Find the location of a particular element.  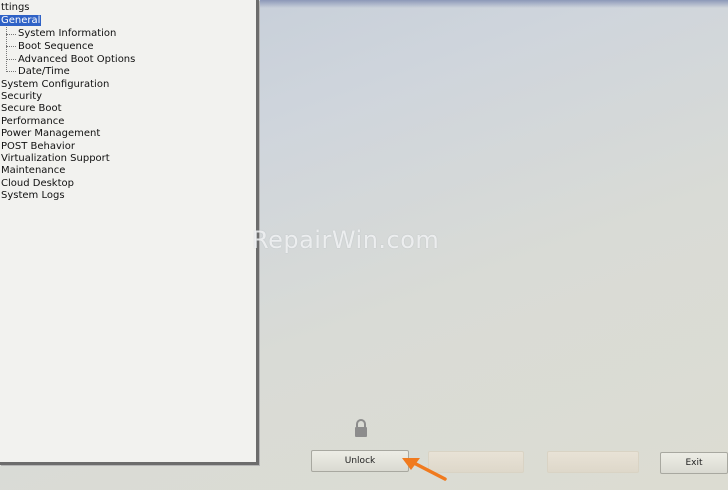

tree-item-label: Virtualization Support is located at coordinates (55, 158).